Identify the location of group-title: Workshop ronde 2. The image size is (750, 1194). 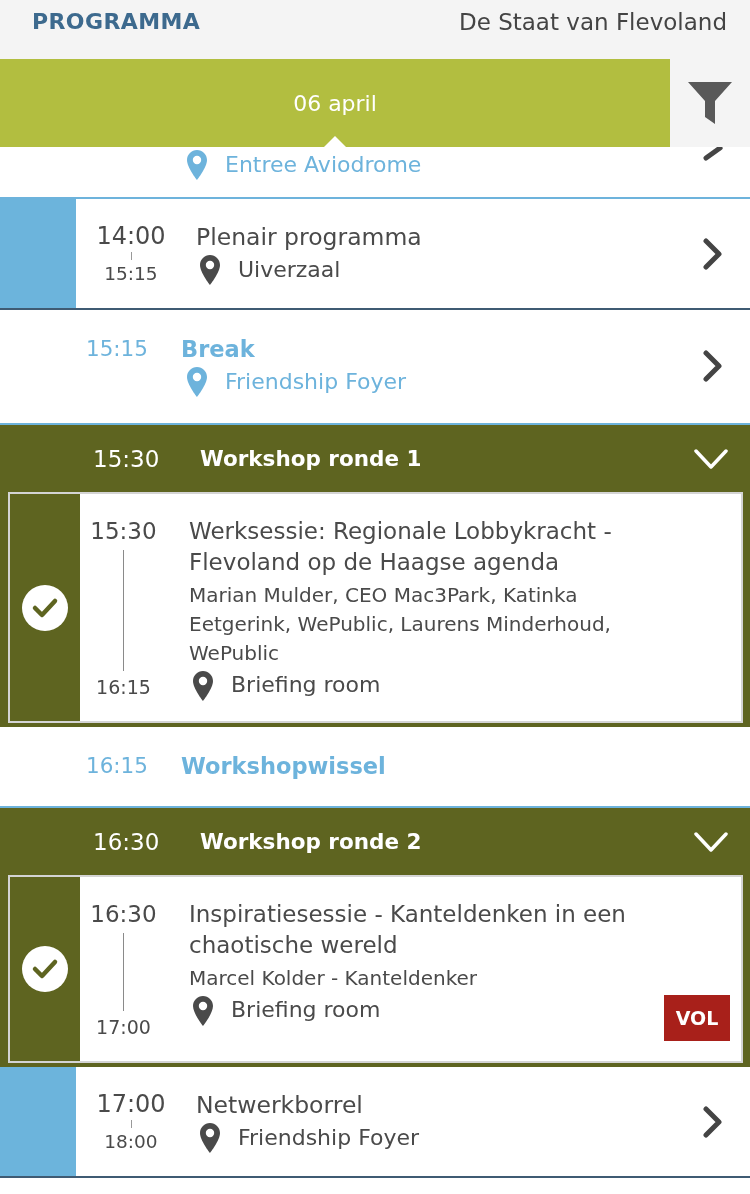
(311, 841).